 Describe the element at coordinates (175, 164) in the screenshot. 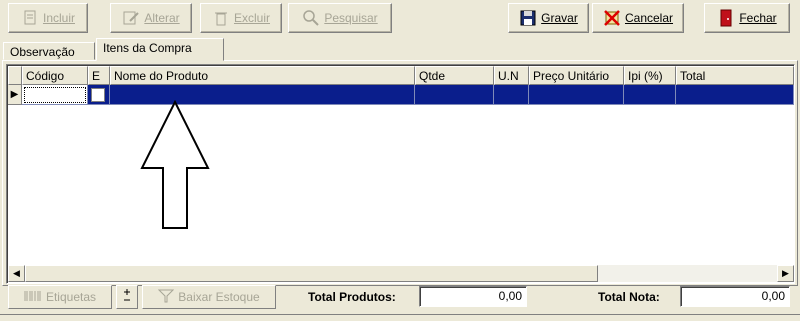

I see `up-arrow-annotation` at that location.